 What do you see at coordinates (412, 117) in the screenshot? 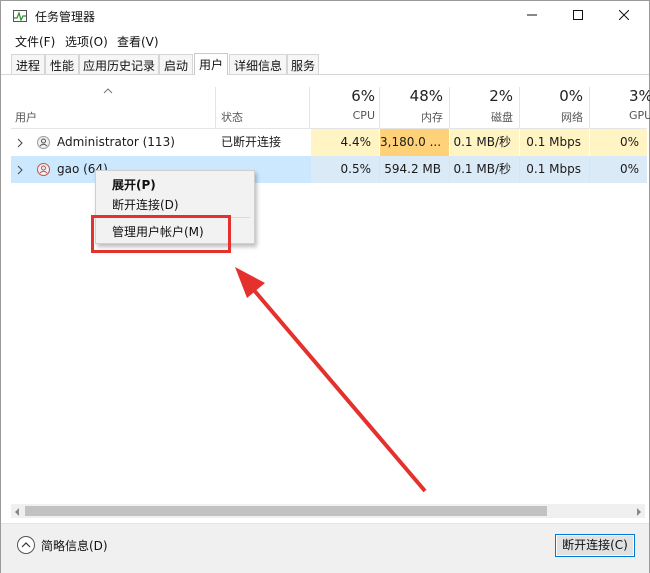
I see `header-memory: 内存` at bounding box center [412, 117].